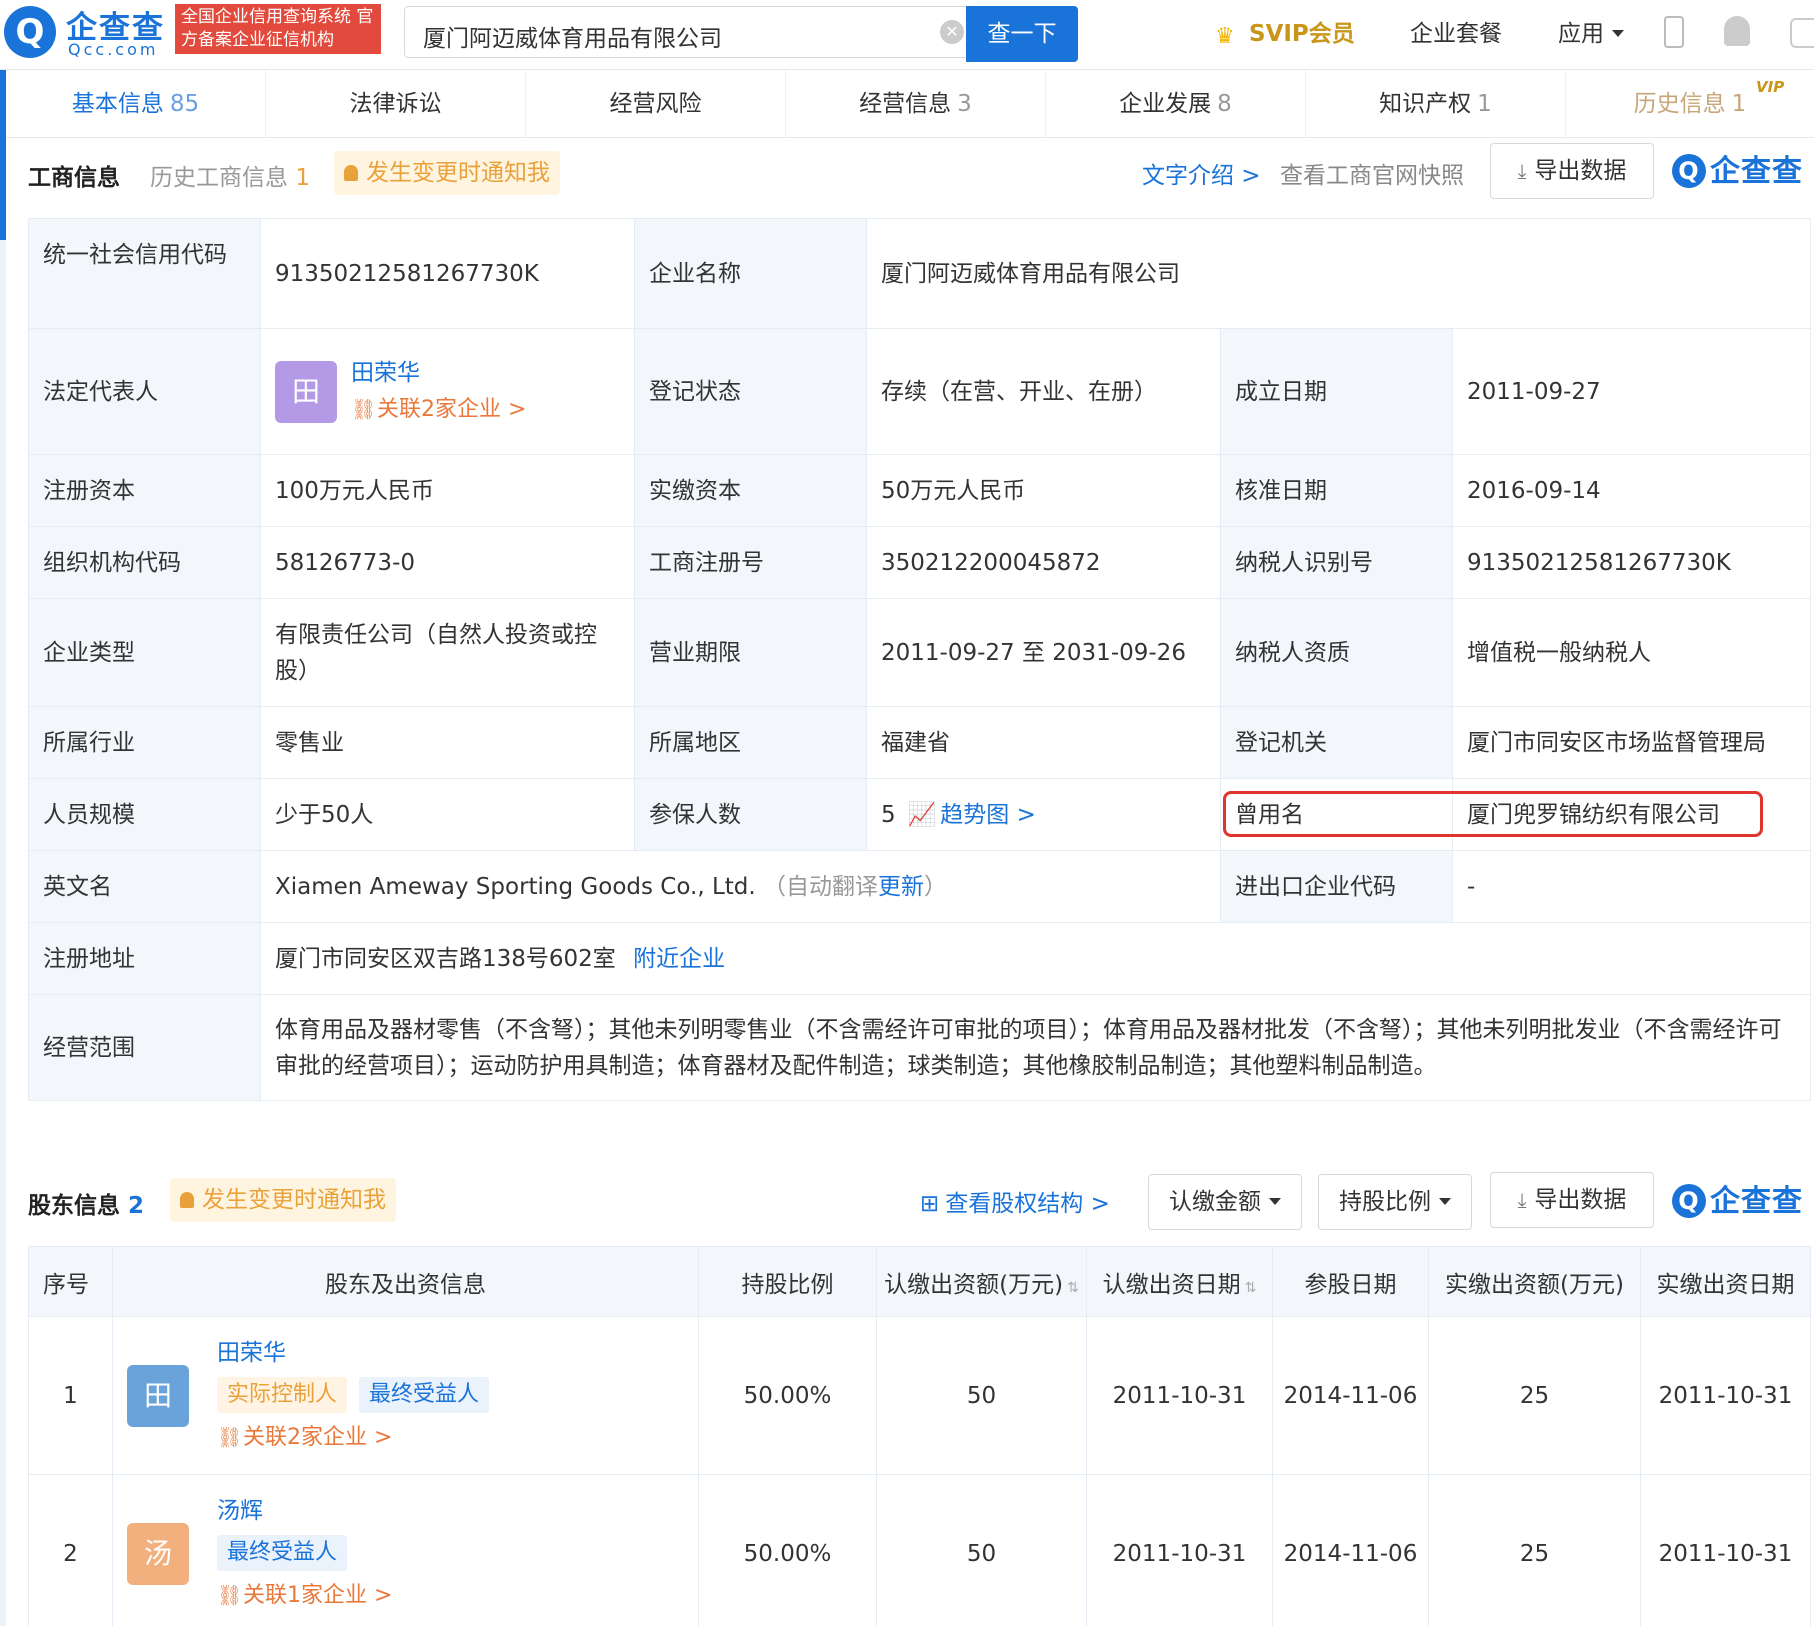 This screenshot has height=1626, width=1814. I want to click on label-term: 营业期限, so click(750, 652).